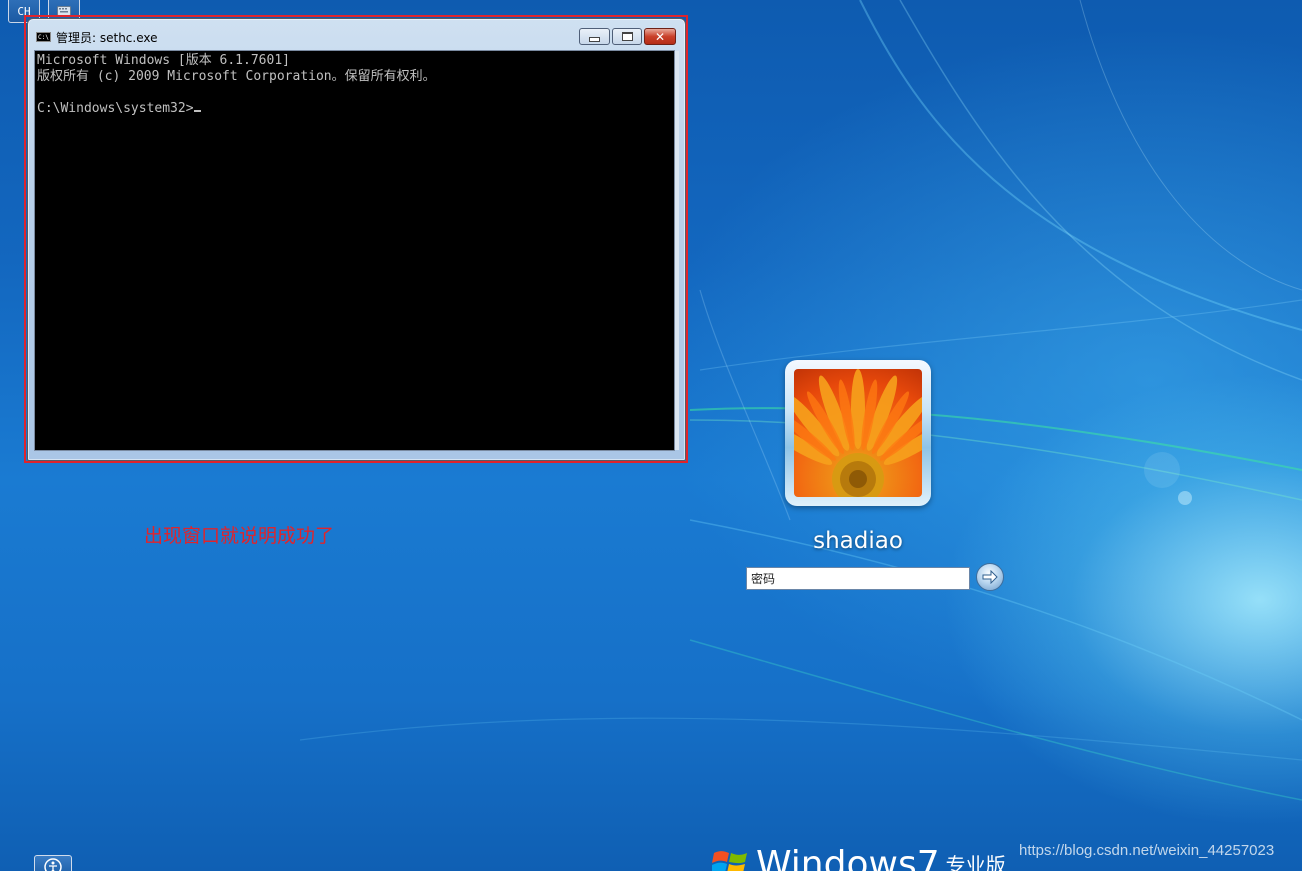 The width and height of the screenshot is (1302, 871). What do you see at coordinates (729, 861) in the screenshot?
I see `windows-flag-icon` at bounding box center [729, 861].